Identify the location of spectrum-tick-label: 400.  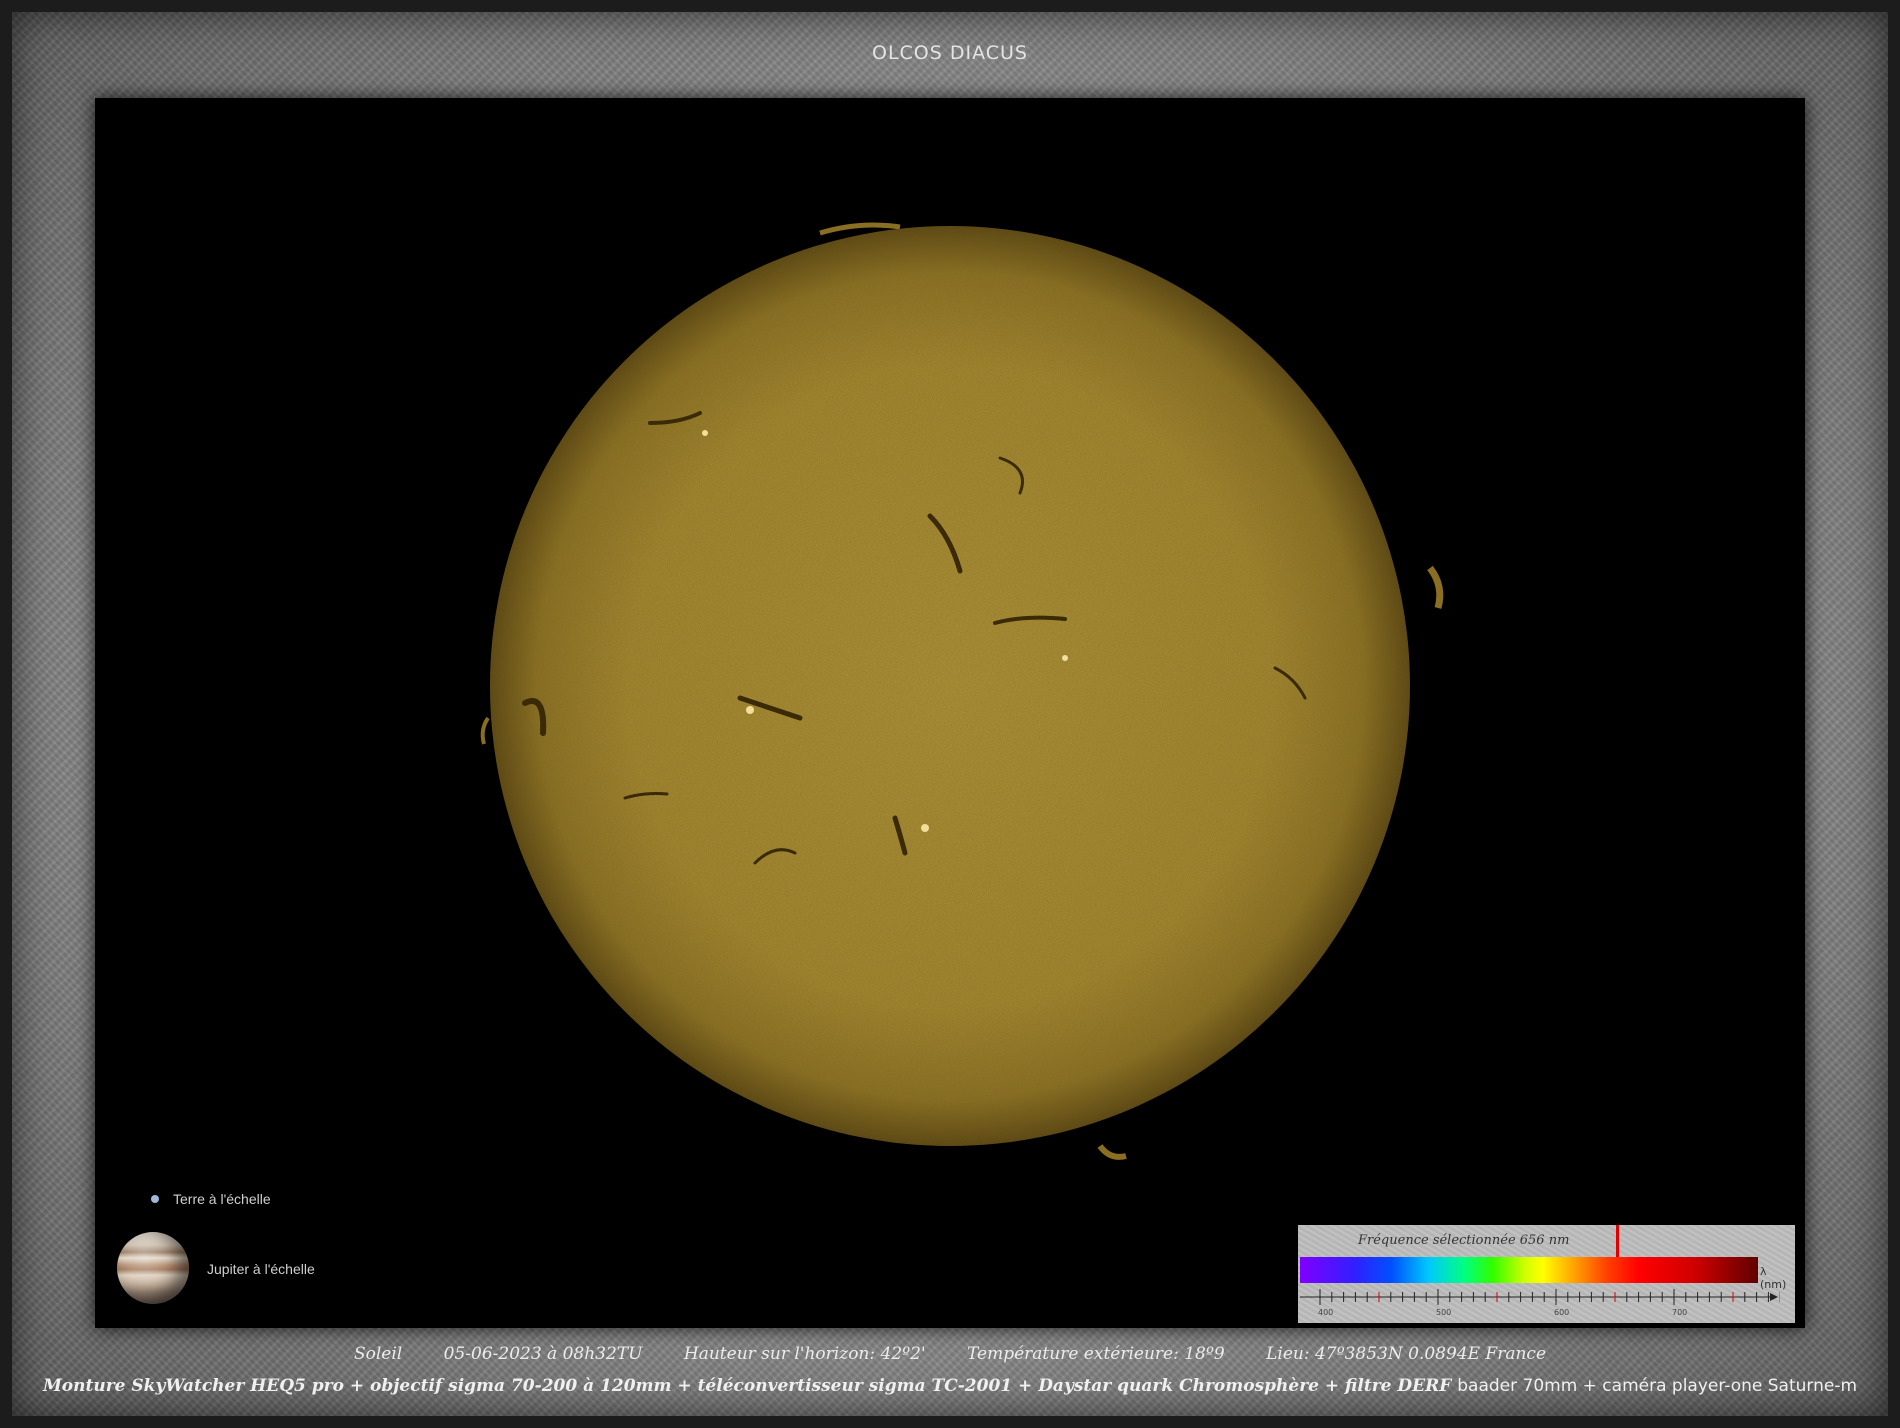
(1325, 1312).